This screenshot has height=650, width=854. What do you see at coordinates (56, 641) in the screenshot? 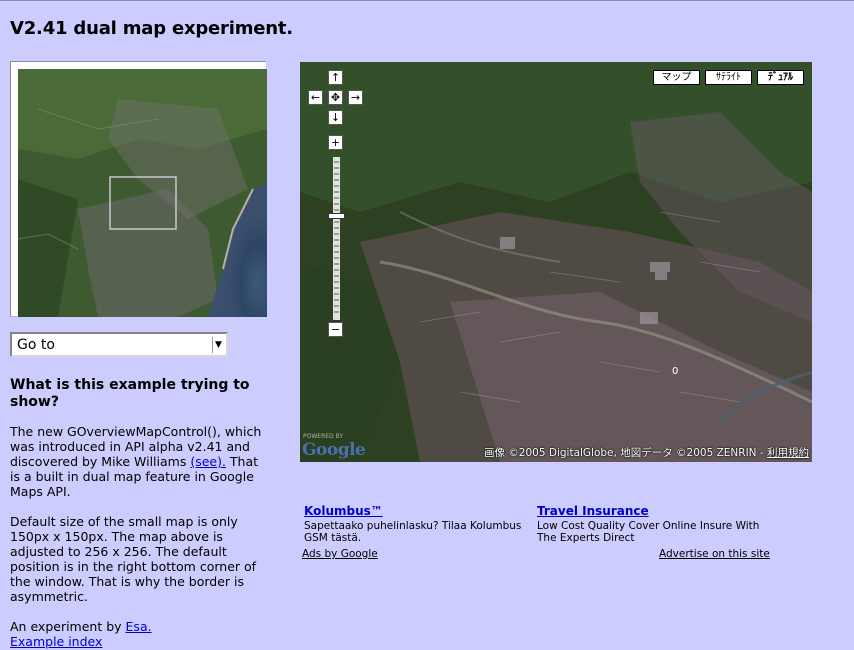
I see `example-index-link: Example index` at bounding box center [56, 641].